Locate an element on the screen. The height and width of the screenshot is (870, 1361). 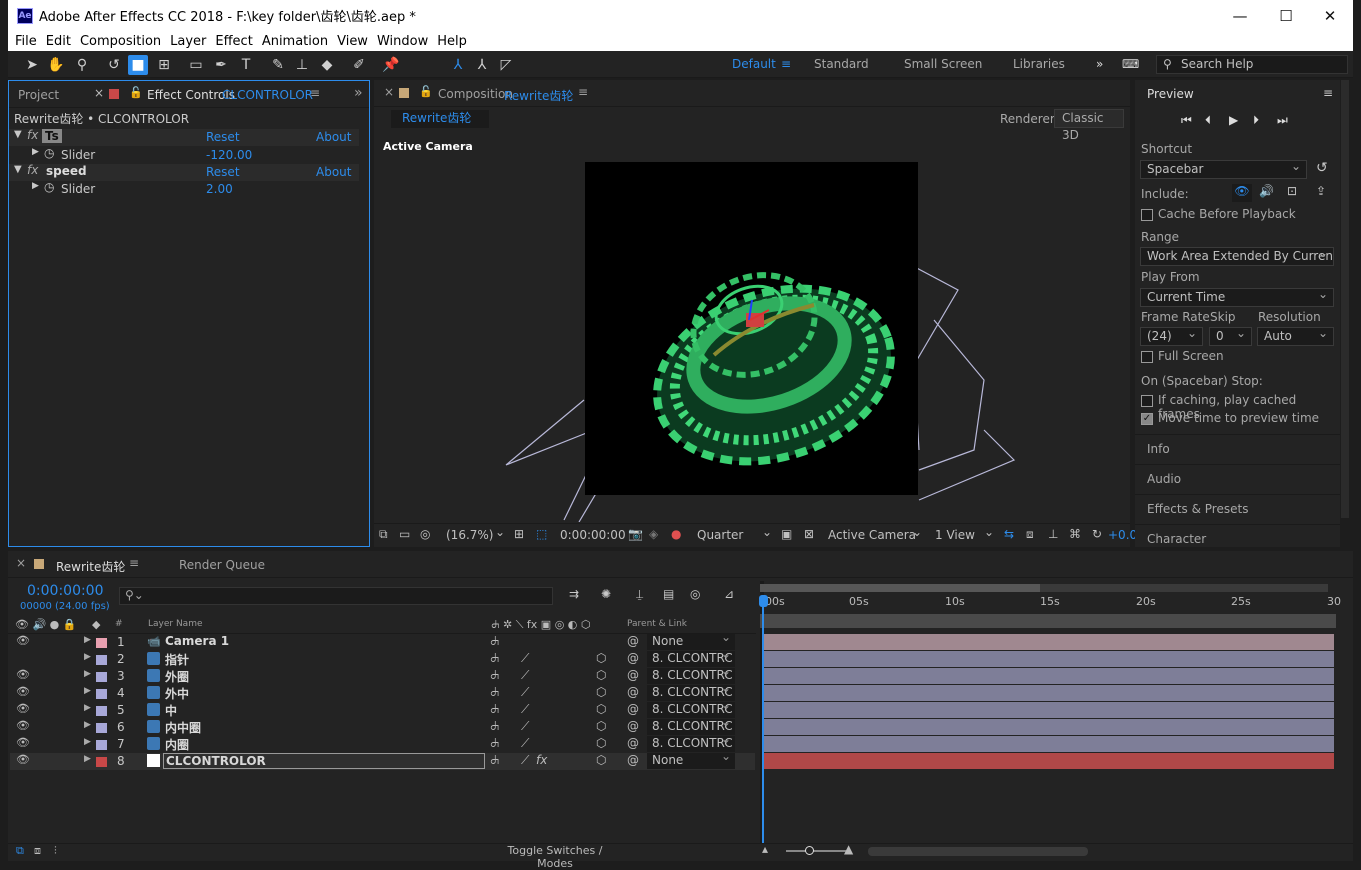
zoom-in-icon: ▲ is located at coordinates (848, 849).